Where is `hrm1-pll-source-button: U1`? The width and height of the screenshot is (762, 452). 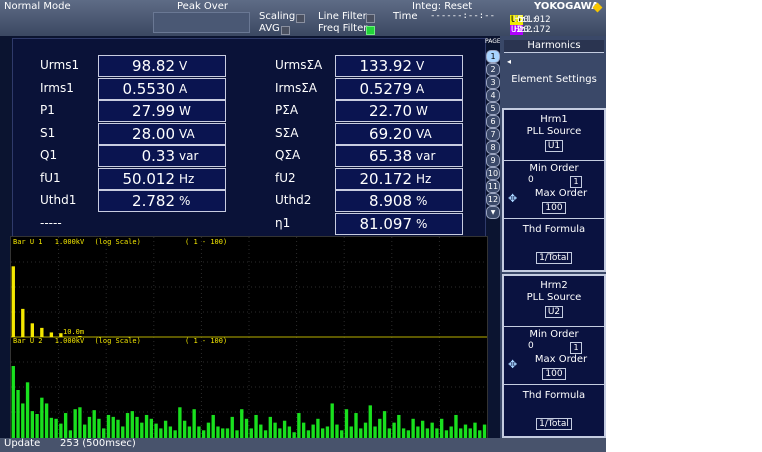
hrm1-pll-source-button: U1 is located at coordinates (554, 146).